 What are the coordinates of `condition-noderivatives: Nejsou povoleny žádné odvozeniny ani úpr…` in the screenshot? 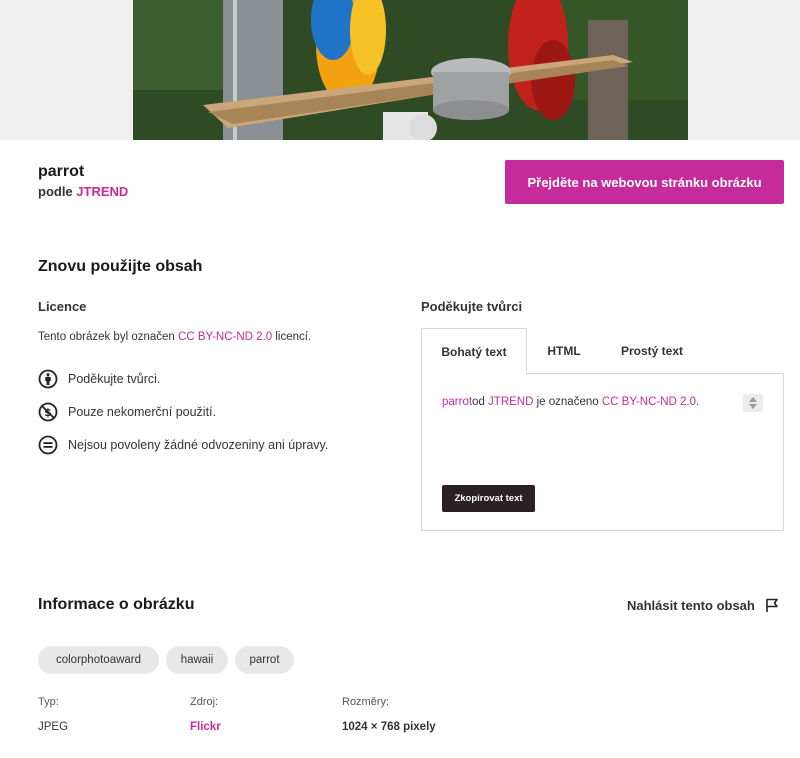 It's located at (183, 445).